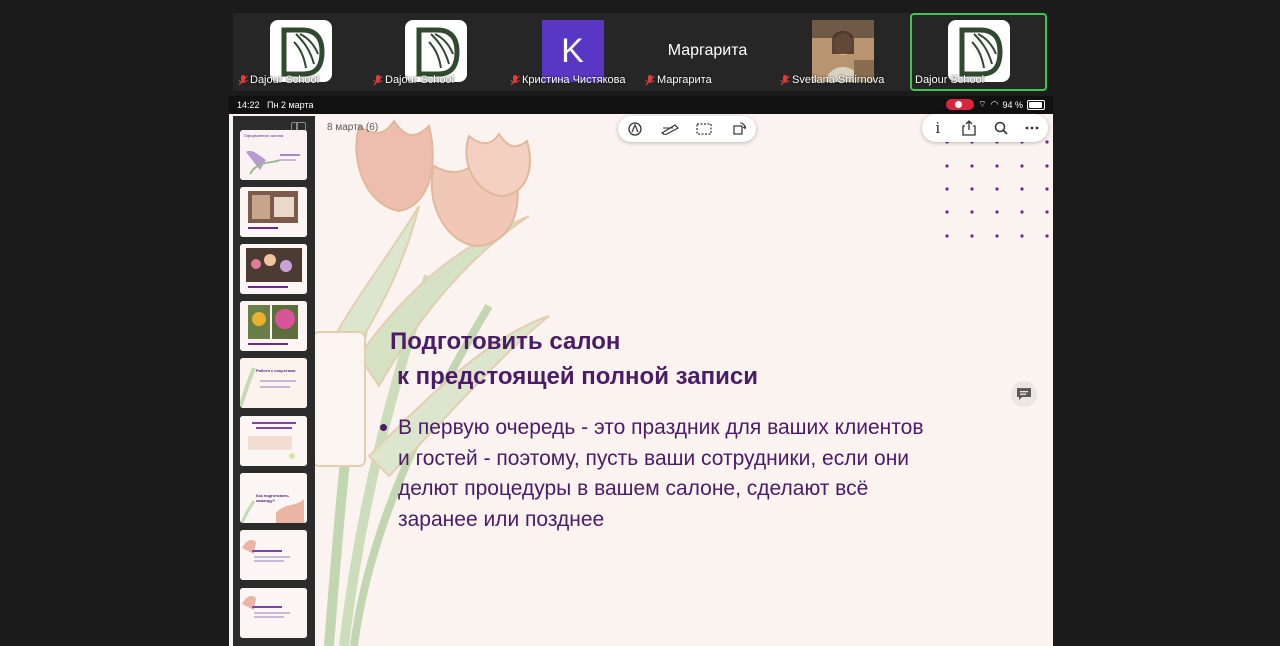  What do you see at coordinates (1024, 394) in the screenshot?
I see `comment-bubble-icon` at bounding box center [1024, 394].